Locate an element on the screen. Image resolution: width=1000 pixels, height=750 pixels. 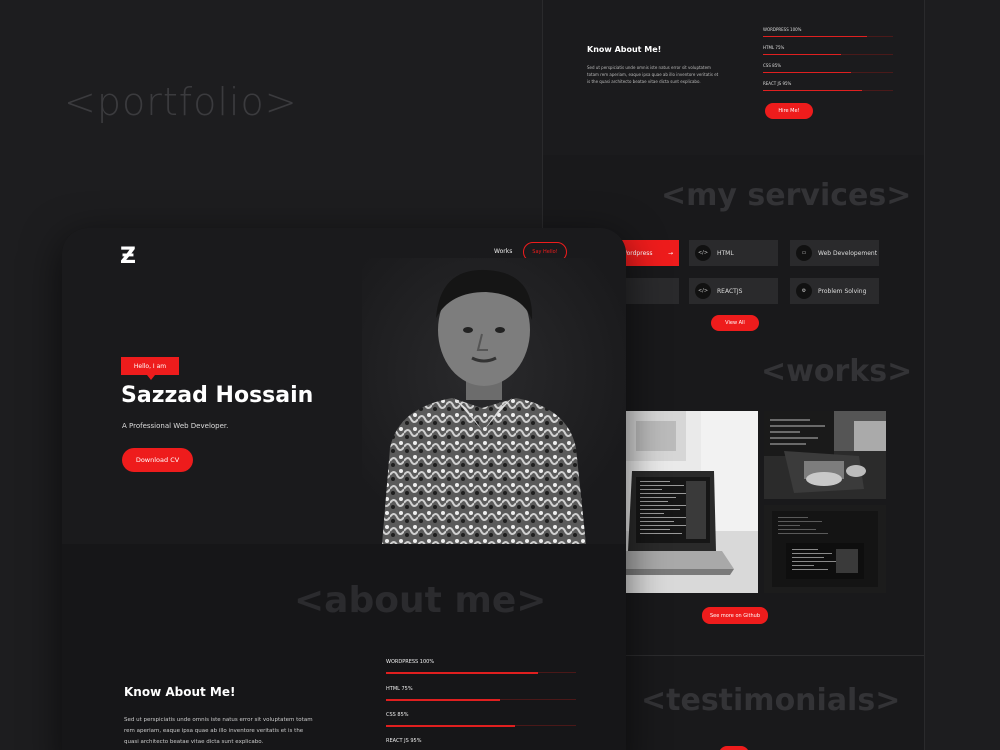
testimonial-indicator is located at coordinates (734, 748).